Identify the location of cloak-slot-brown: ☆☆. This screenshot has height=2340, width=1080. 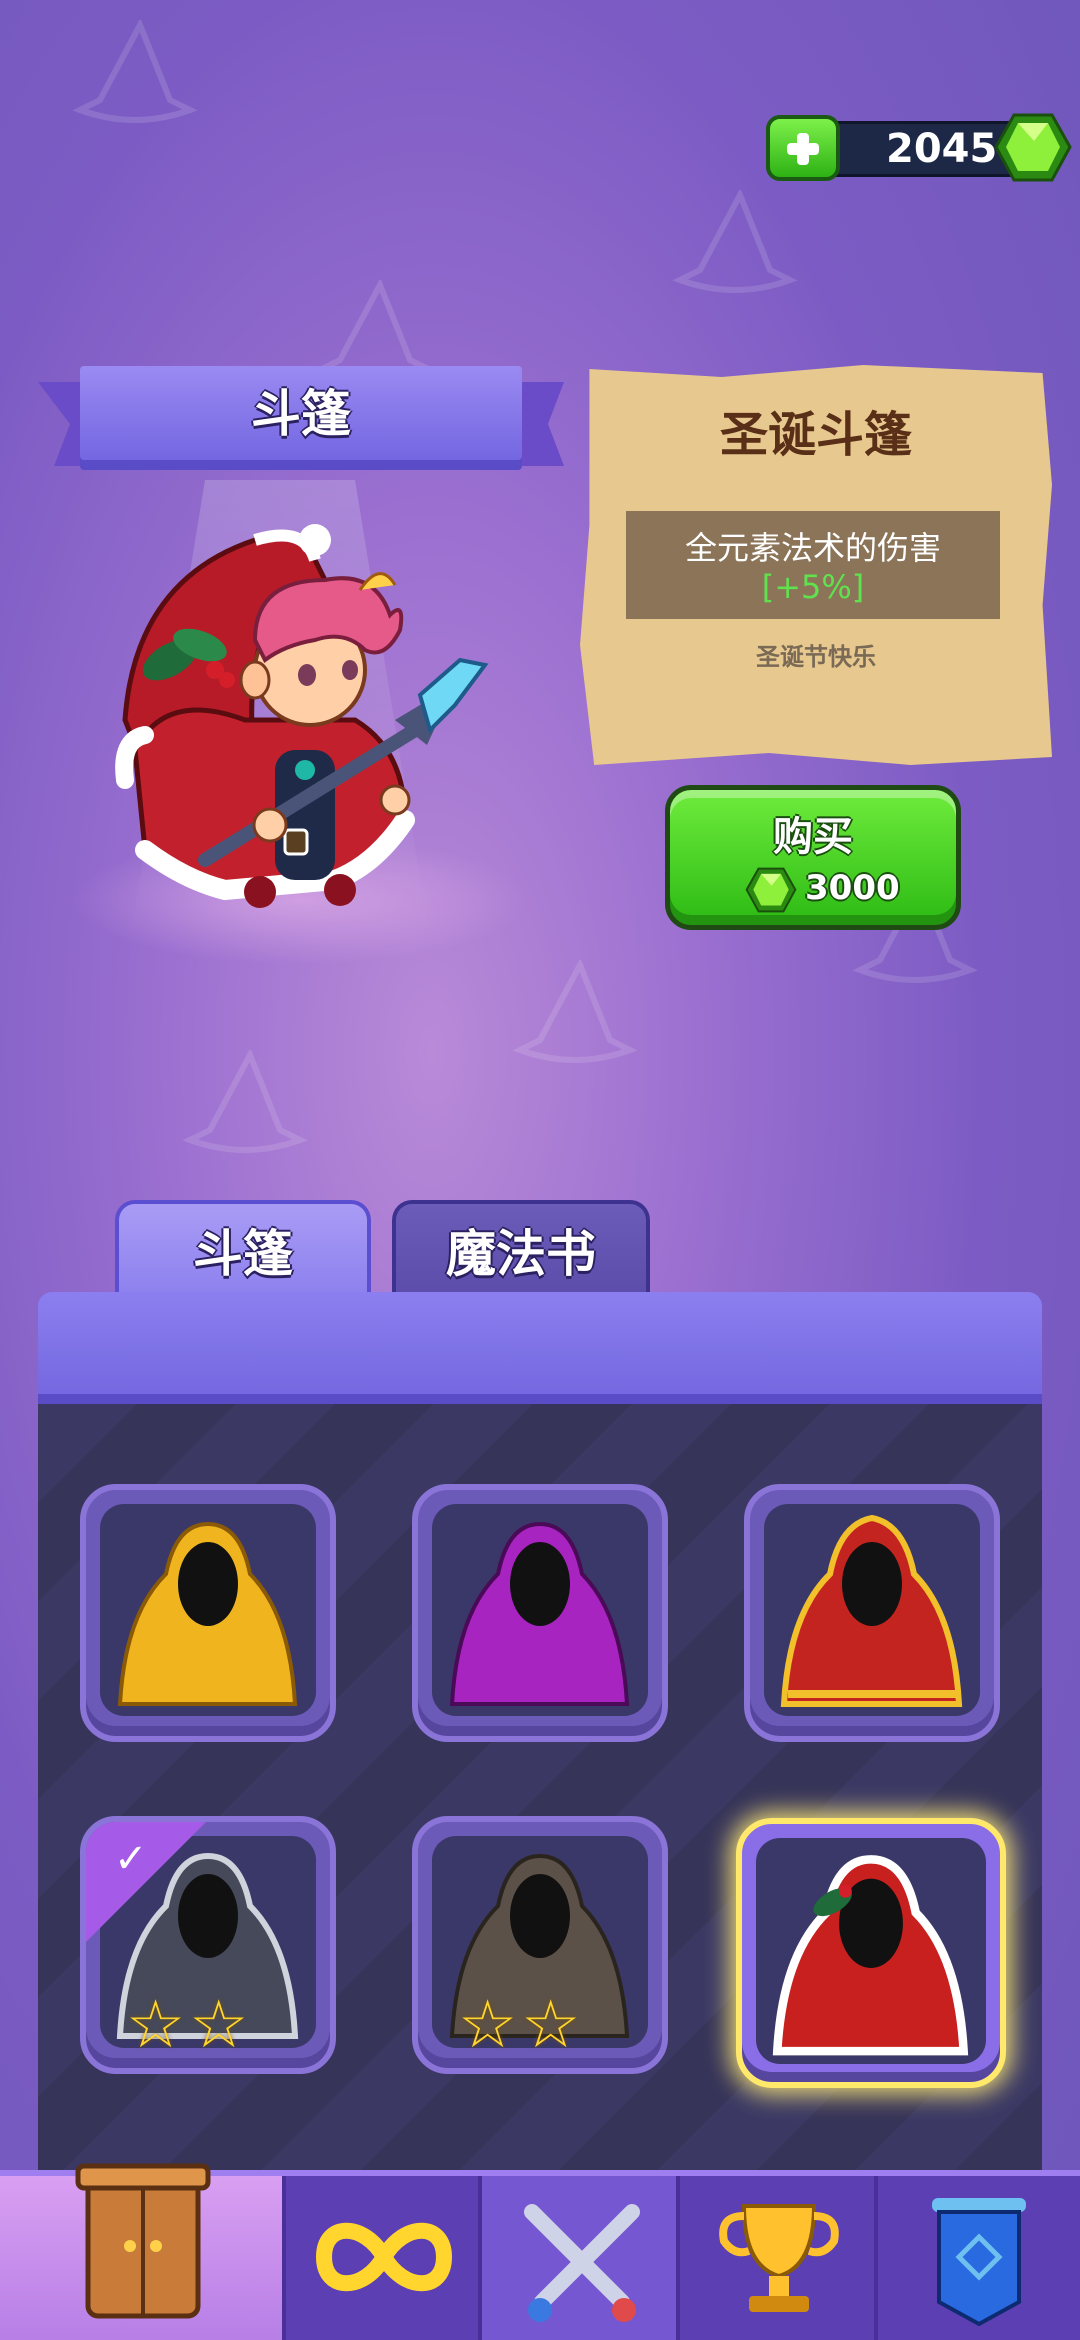
(540, 1945).